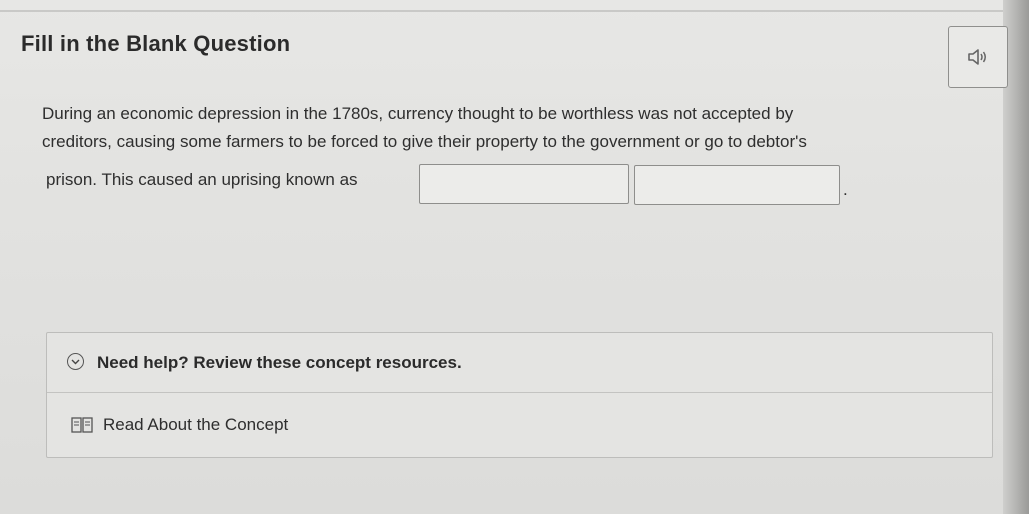 The image size is (1029, 514). What do you see at coordinates (202, 179) in the screenshot?
I see `question-line-3: prison. This caused an uprising known as` at bounding box center [202, 179].